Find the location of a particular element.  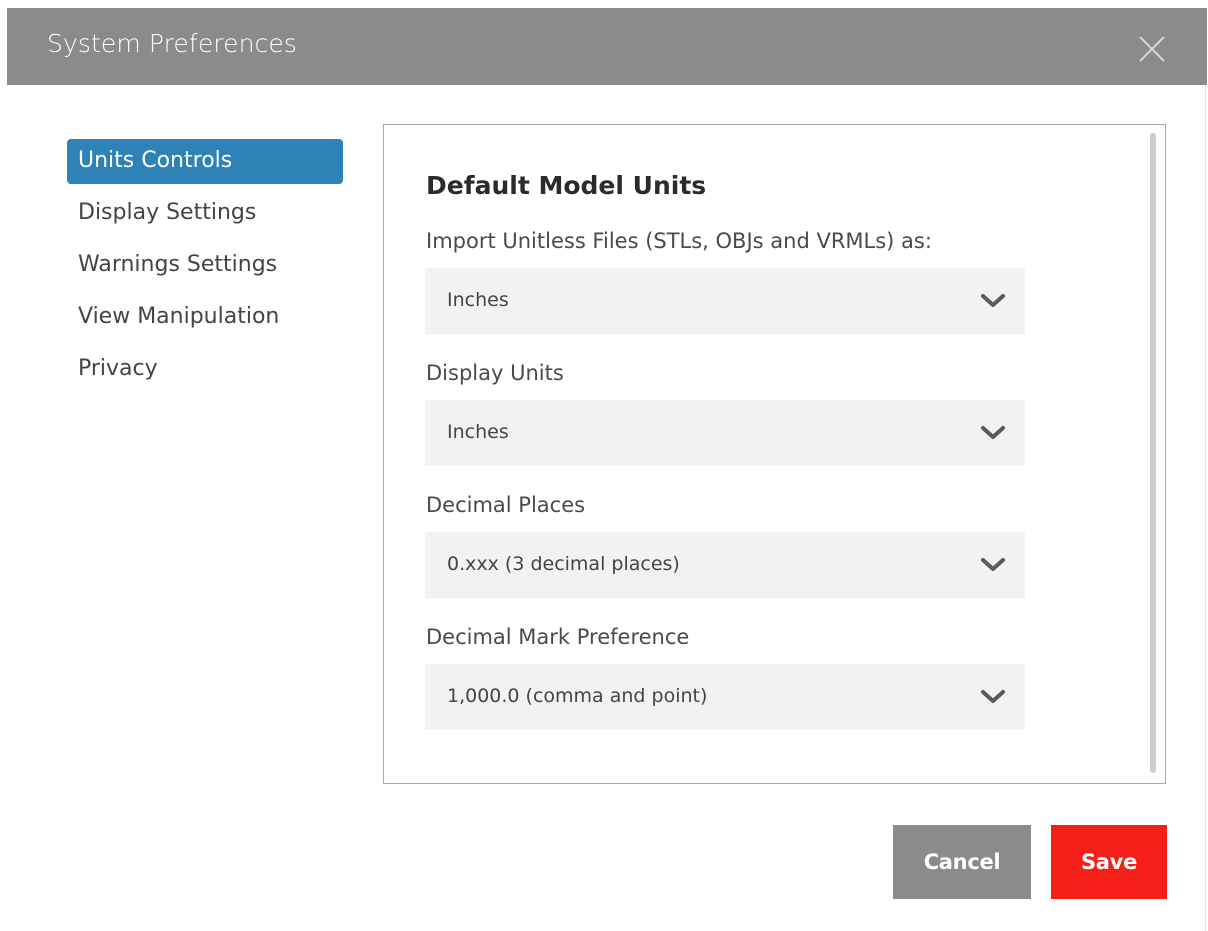

import-units-select: Inches is located at coordinates (725, 301).